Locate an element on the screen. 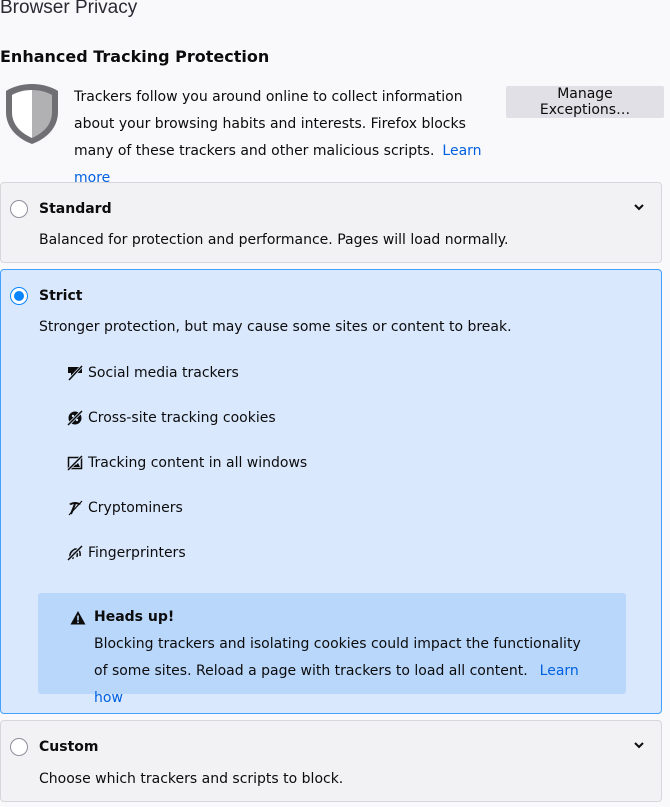 This screenshot has height=807, width=670. shield-icon is located at coordinates (32, 114).